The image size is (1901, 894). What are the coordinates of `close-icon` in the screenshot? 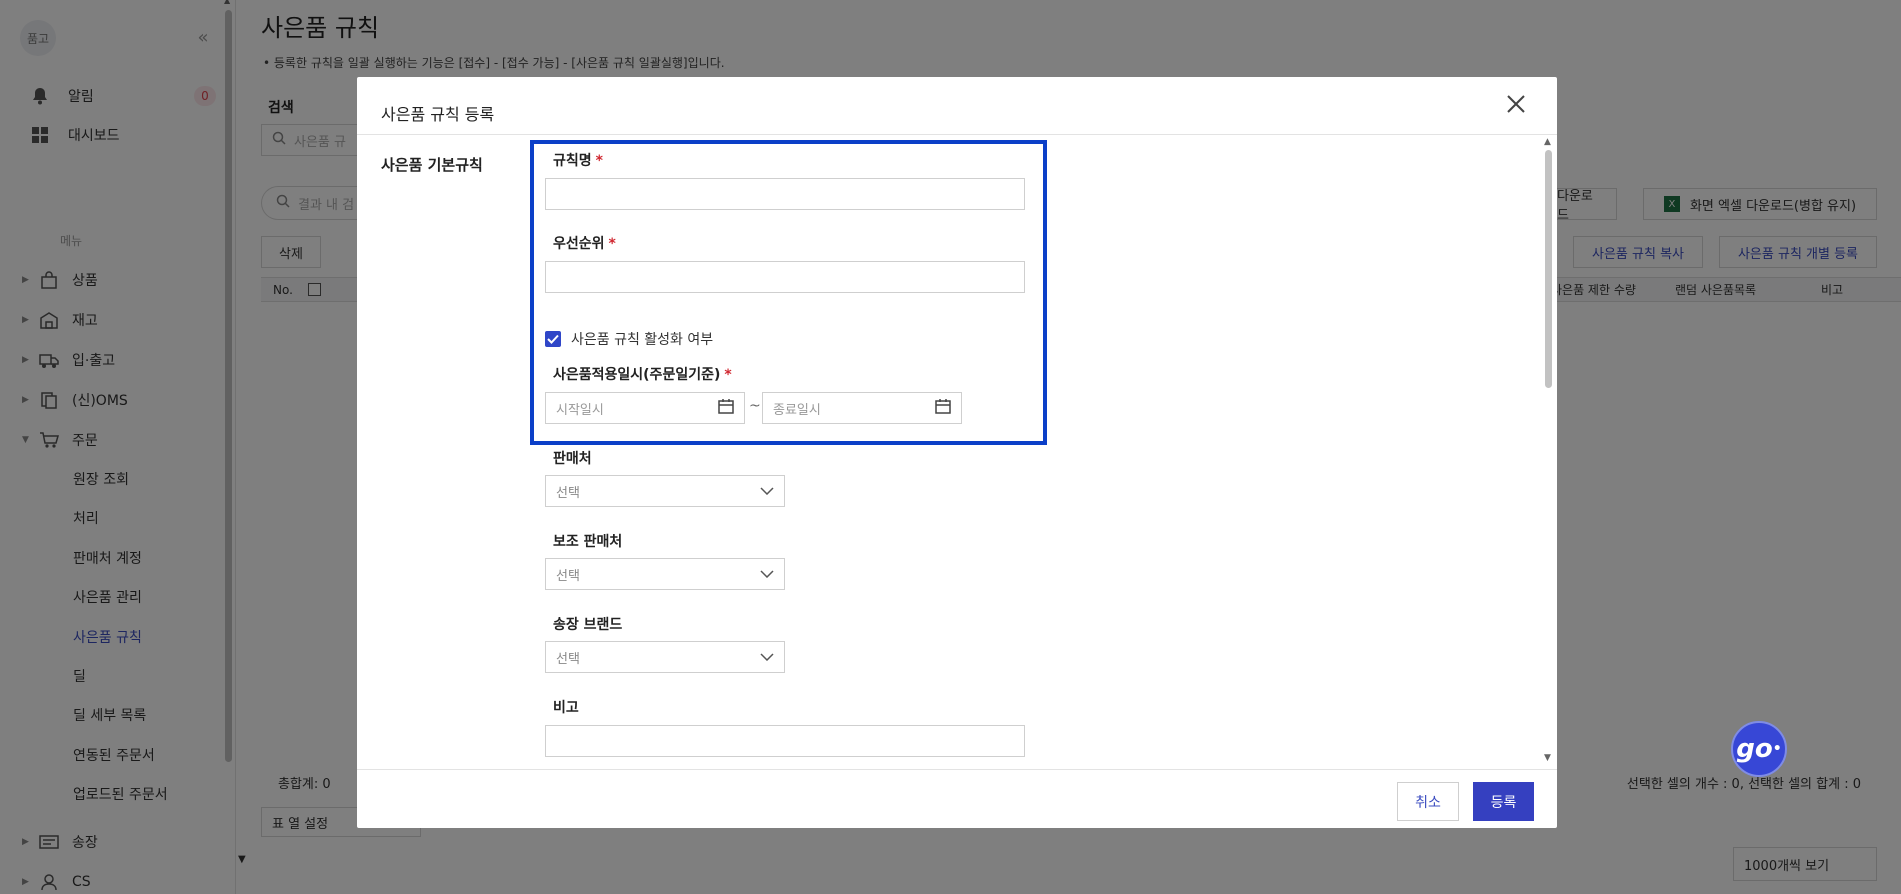 It's located at (1516, 104).